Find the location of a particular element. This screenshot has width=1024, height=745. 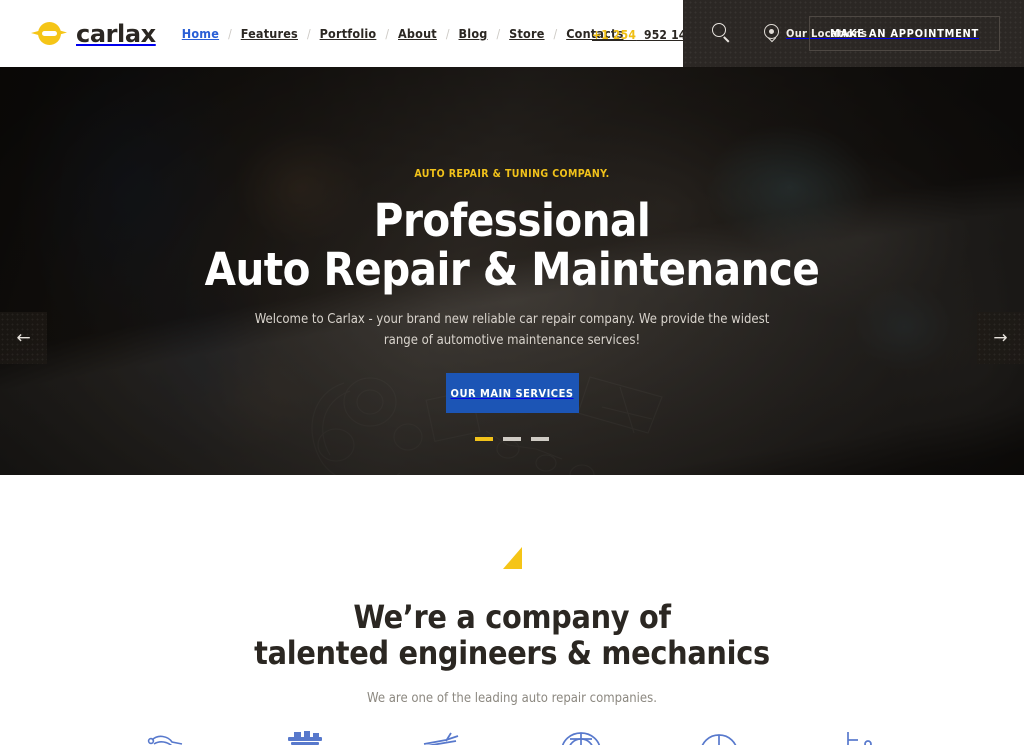

nav-item-portfolio: Portfolio is located at coordinates (348, 33).